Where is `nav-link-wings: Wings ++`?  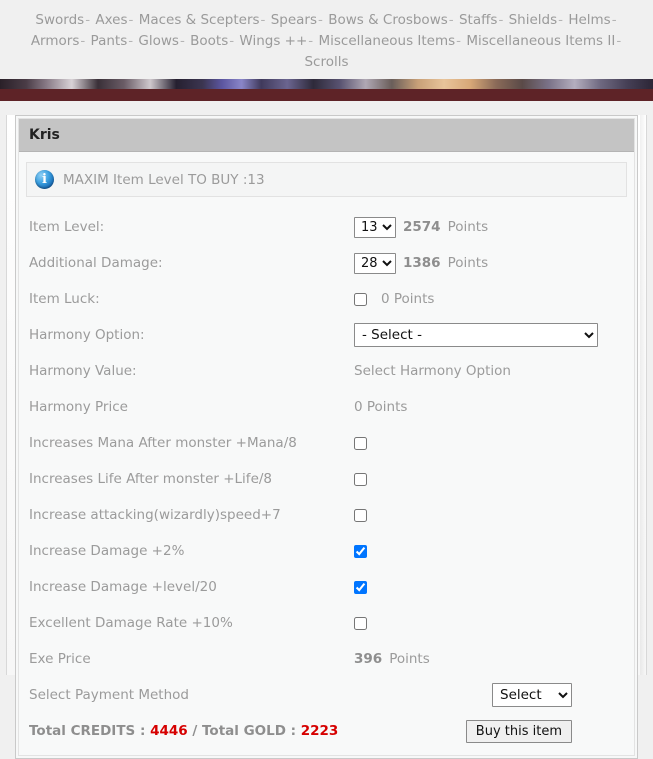
nav-link-wings: Wings ++ is located at coordinates (273, 41).